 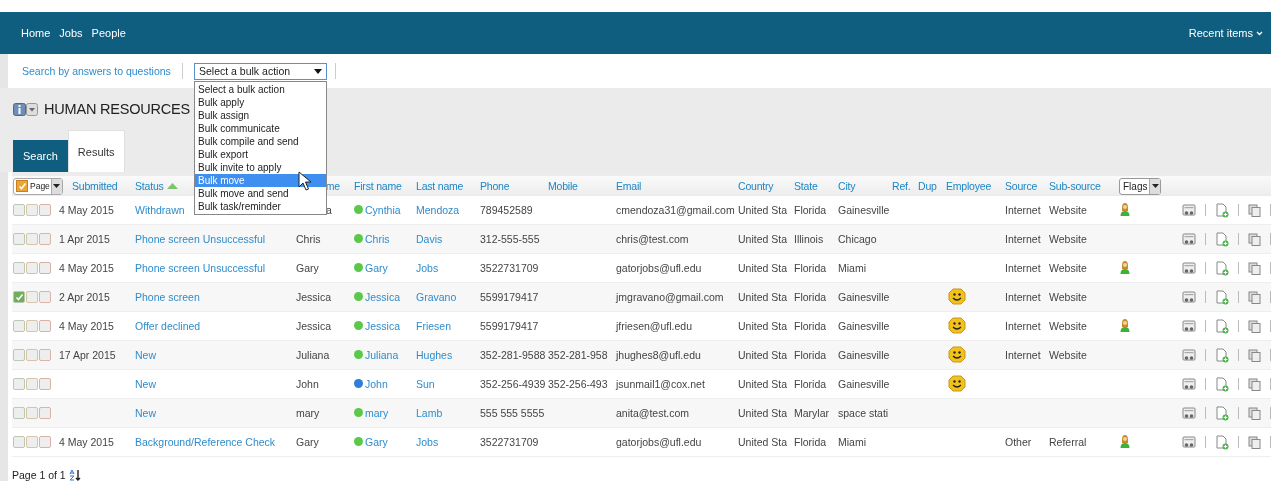 What do you see at coordinates (260, 102) in the screenshot?
I see `menu-option: Bulk apply` at bounding box center [260, 102].